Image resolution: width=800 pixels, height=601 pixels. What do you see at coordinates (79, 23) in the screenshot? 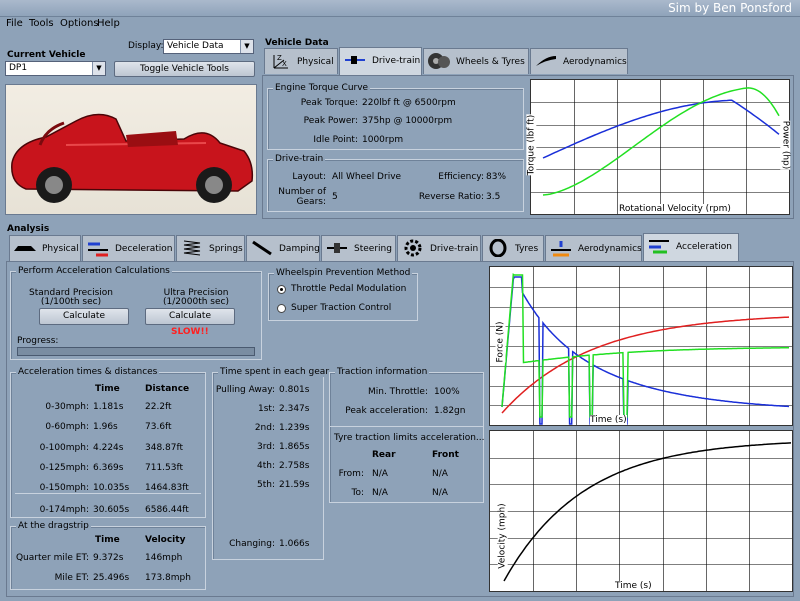
I see `menu-options: Options` at bounding box center [79, 23].